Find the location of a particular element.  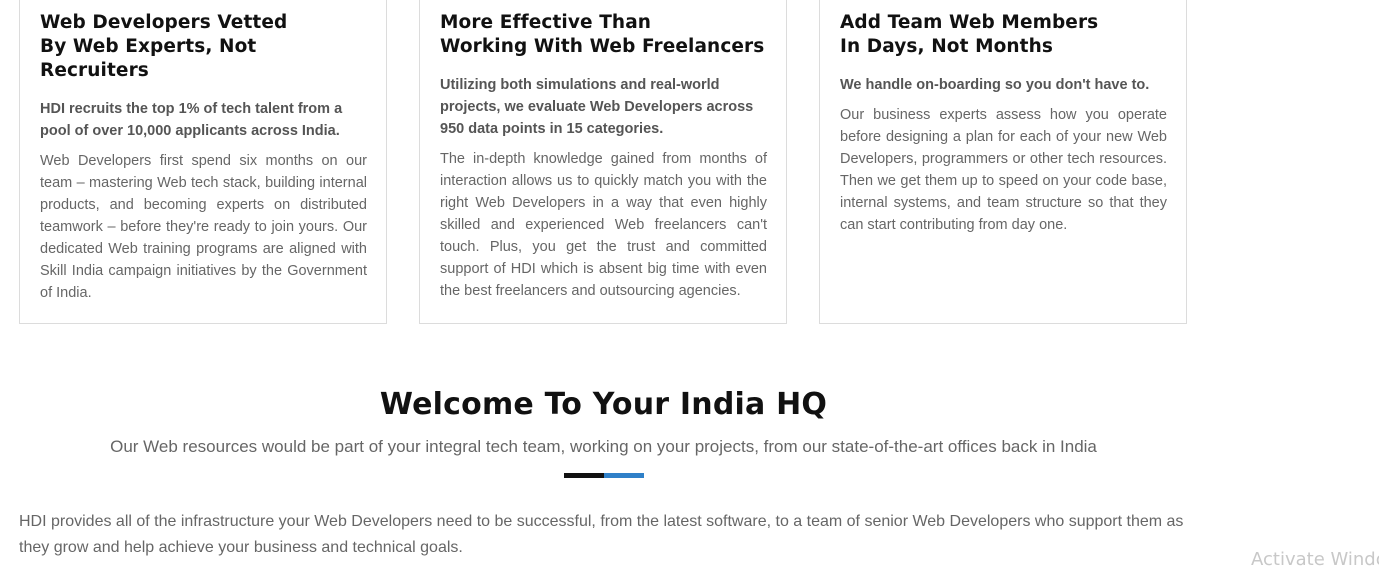

card-title-line: Add Team Web Members is located at coordinates (969, 22).